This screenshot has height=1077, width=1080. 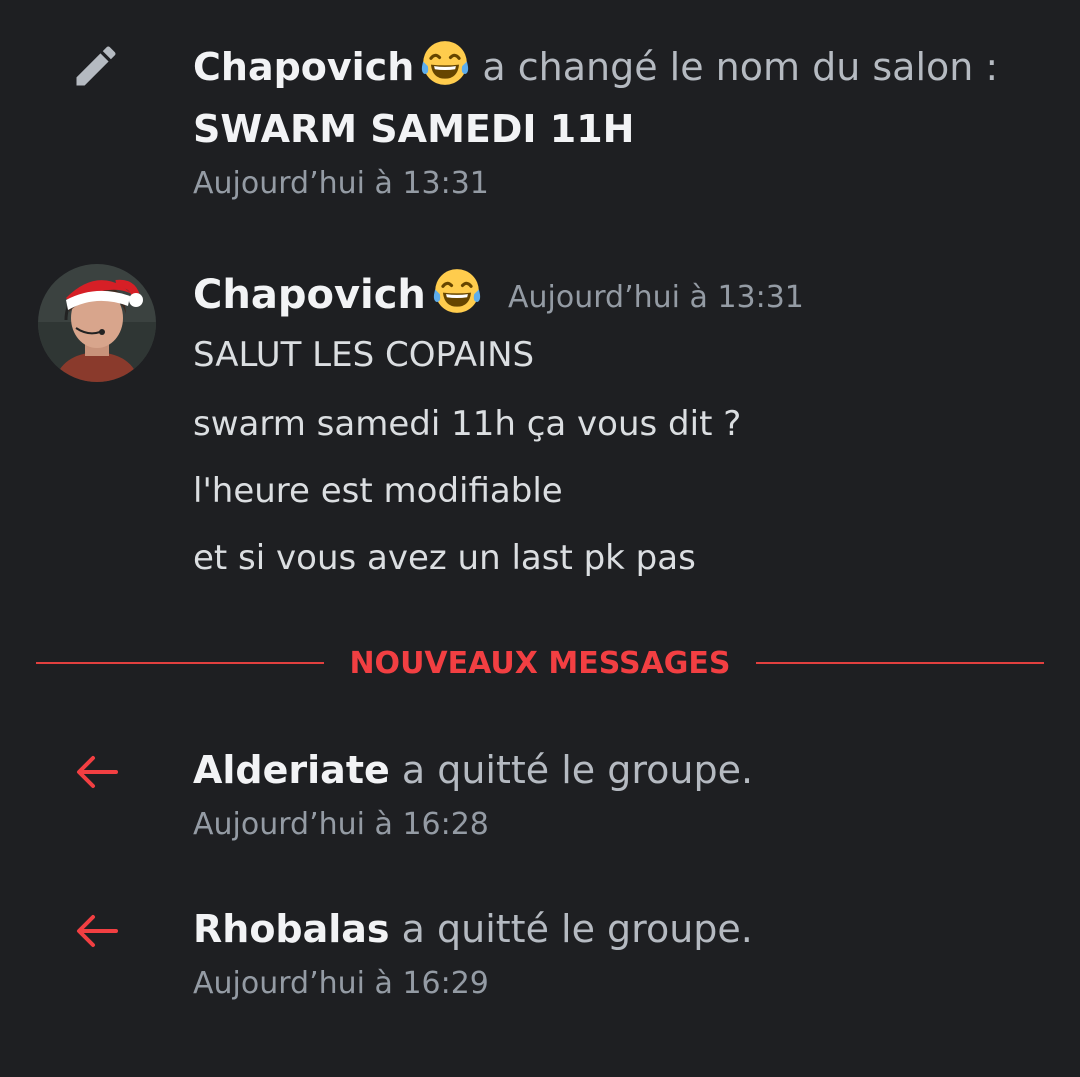 What do you see at coordinates (414, 129) in the screenshot?
I see `channel-name: SWARM SAMEDI 11H` at bounding box center [414, 129].